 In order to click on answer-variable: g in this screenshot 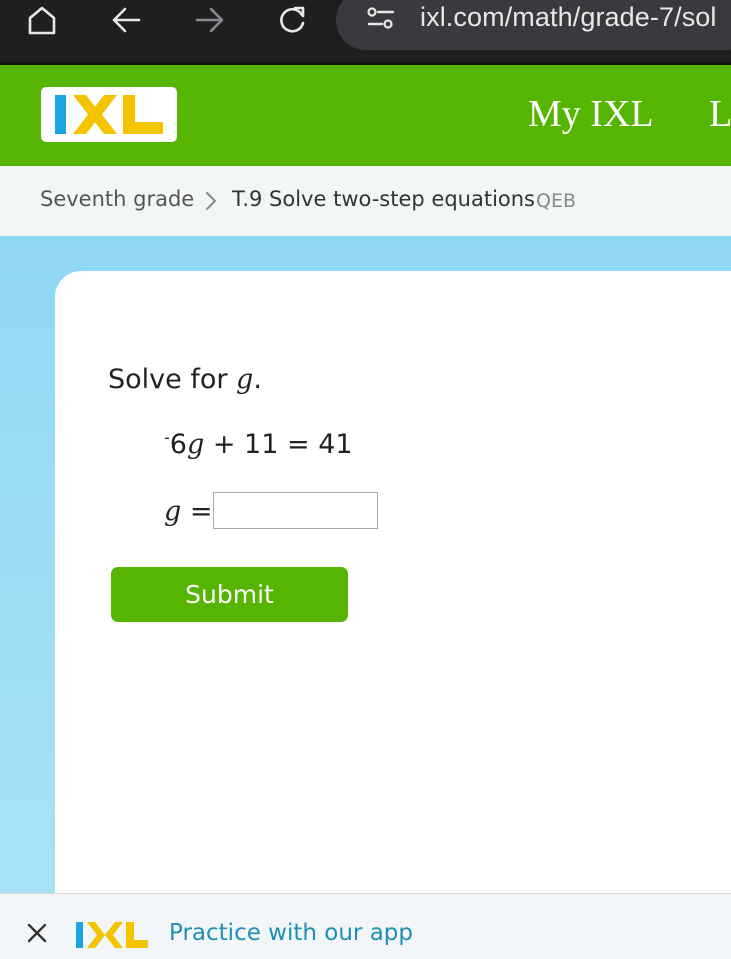, I will do `click(173, 511)`.